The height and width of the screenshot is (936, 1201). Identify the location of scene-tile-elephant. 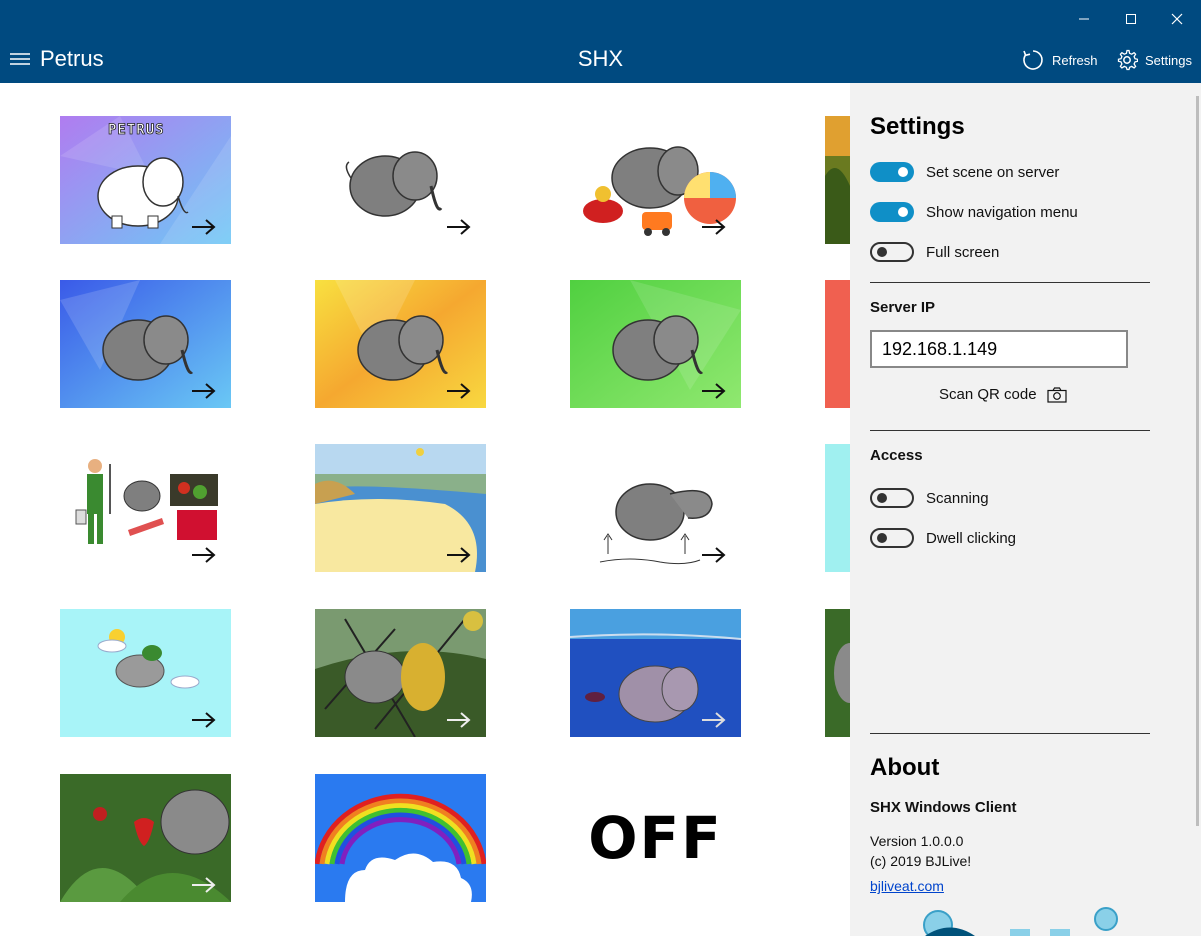
(400, 180).